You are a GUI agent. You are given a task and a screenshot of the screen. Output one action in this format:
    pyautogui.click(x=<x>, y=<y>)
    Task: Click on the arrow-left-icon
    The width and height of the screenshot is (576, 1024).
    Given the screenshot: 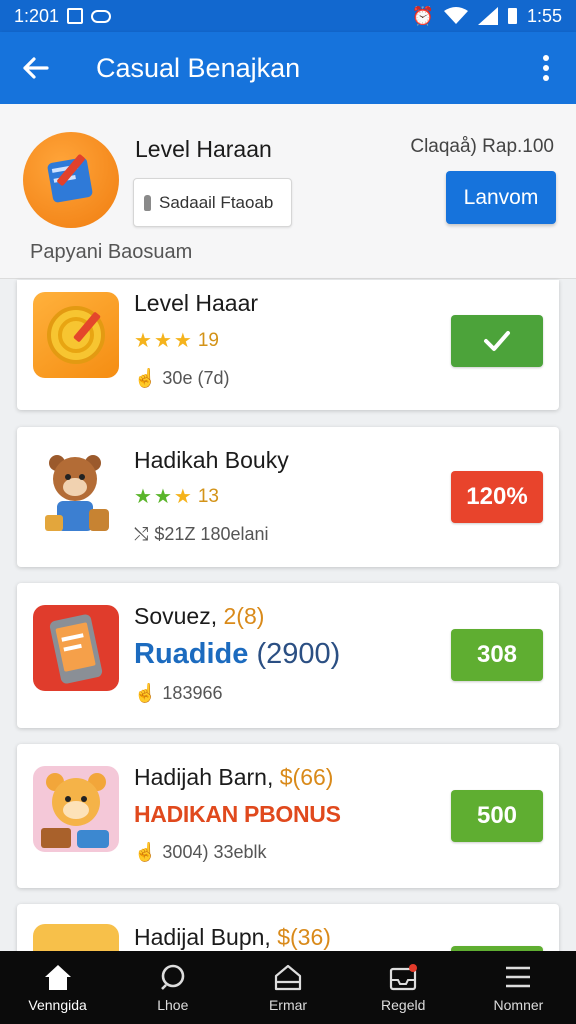 What is the action you would take?
    pyautogui.click(x=36, y=68)
    